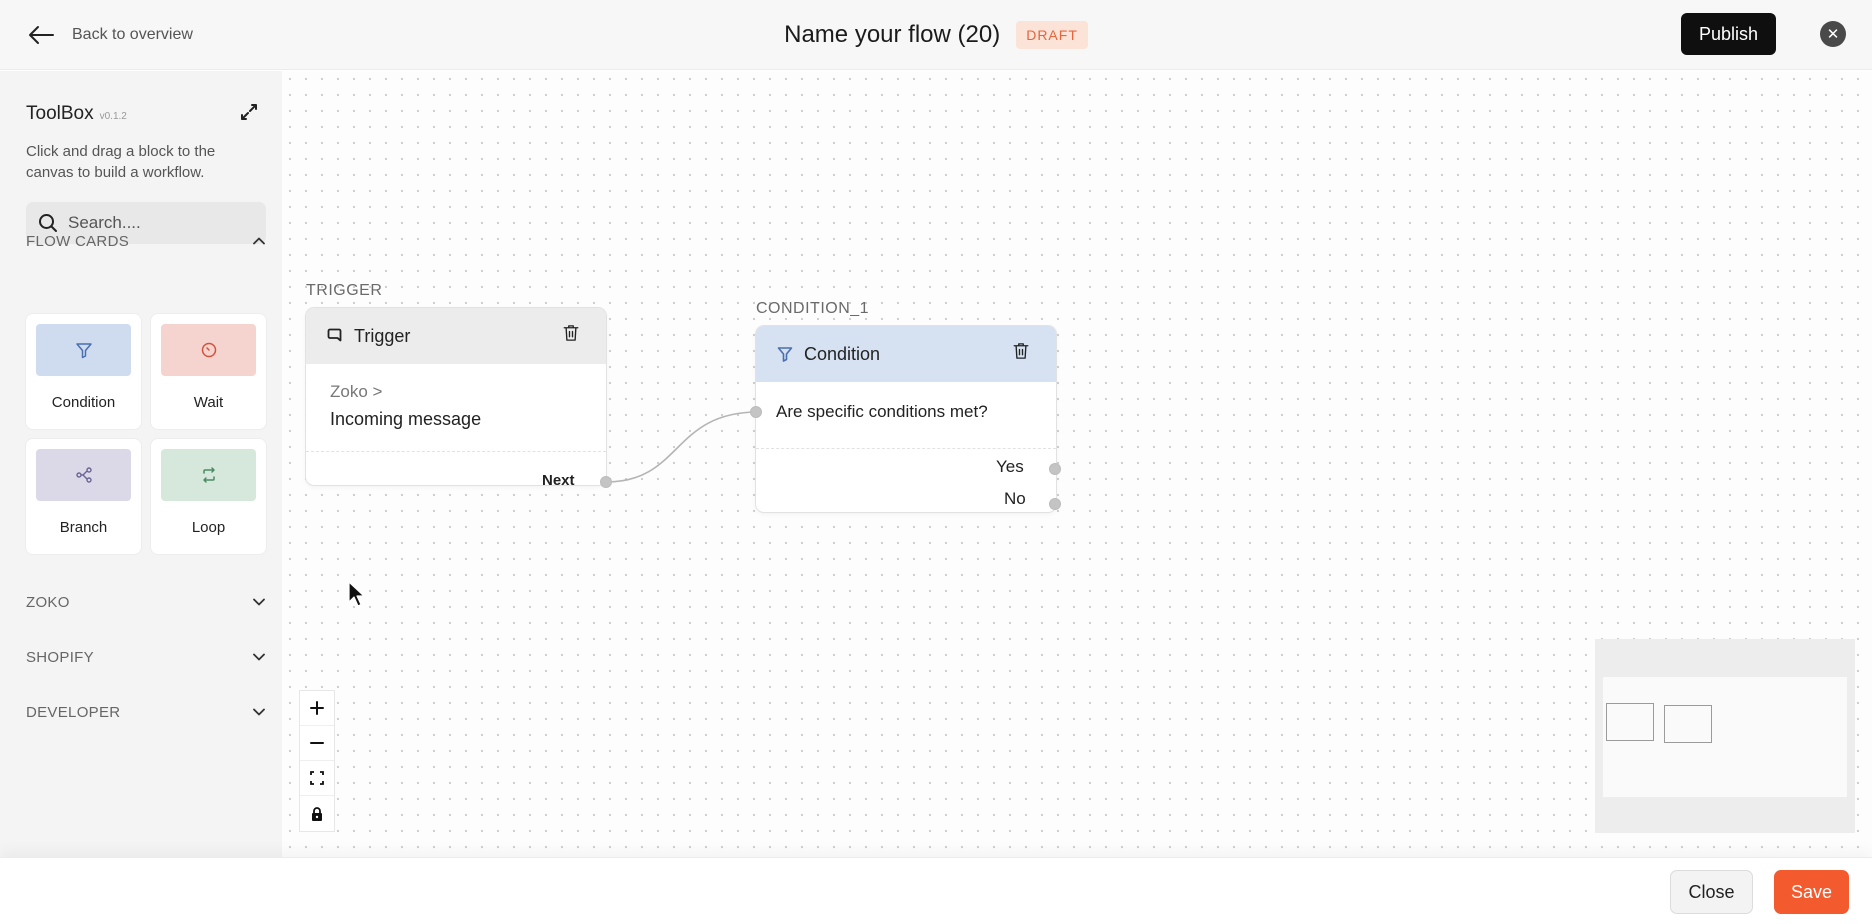 Image resolution: width=1872 pixels, height=924 pixels. I want to click on plus-icon, so click(317, 708).